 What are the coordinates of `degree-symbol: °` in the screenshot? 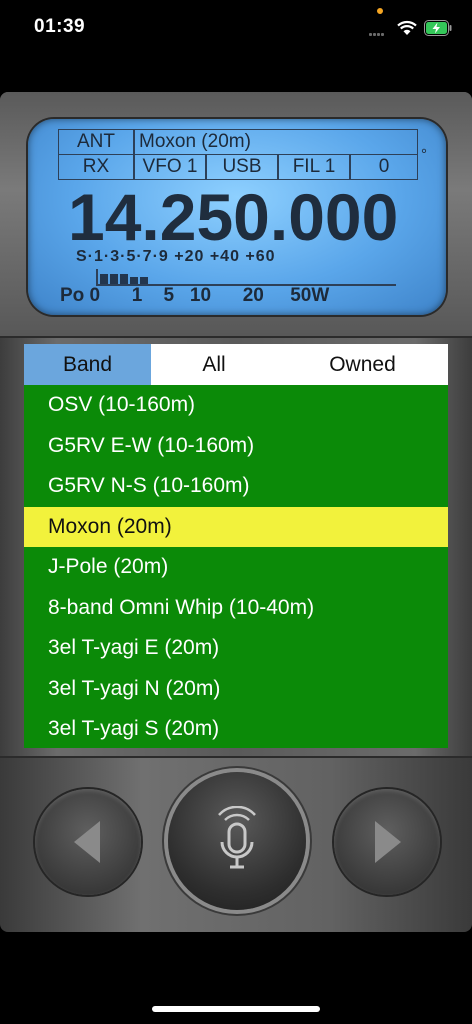 It's located at (424, 154).